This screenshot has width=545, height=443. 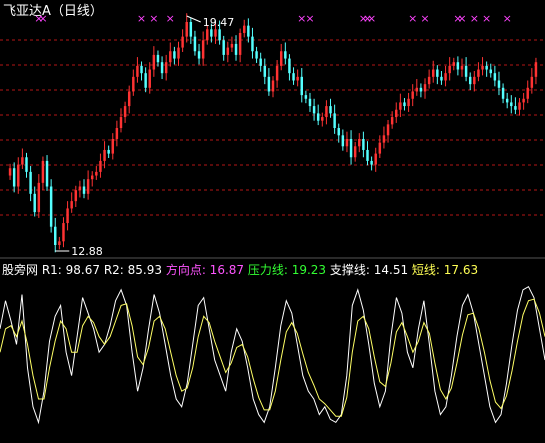 What do you see at coordinates (207, 269) in the screenshot?
I see `legend-item: 方向点: 16.87` at bounding box center [207, 269].